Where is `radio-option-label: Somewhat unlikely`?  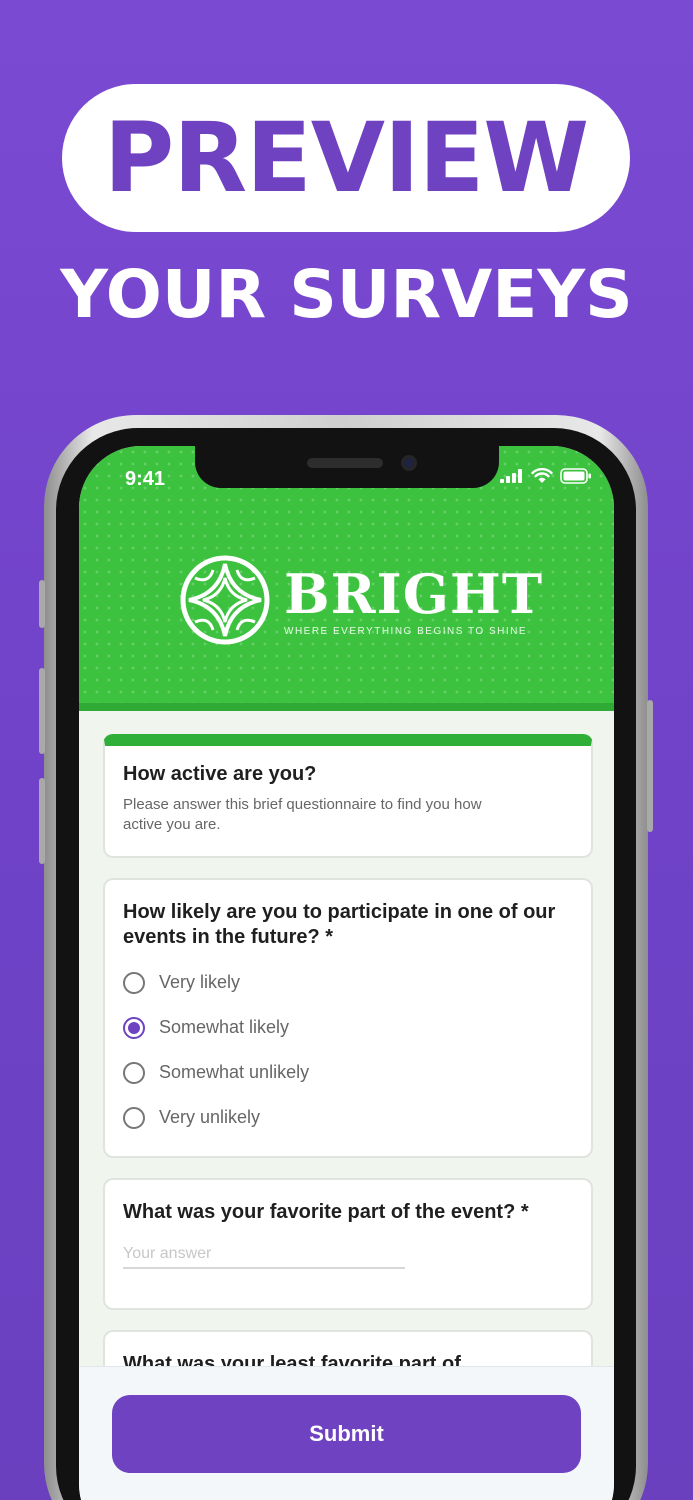
radio-option-label: Somewhat unlikely is located at coordinates (234, 1072).